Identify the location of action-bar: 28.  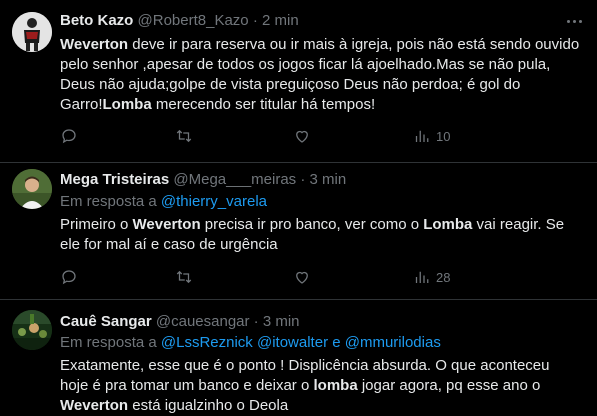
(295, 277).